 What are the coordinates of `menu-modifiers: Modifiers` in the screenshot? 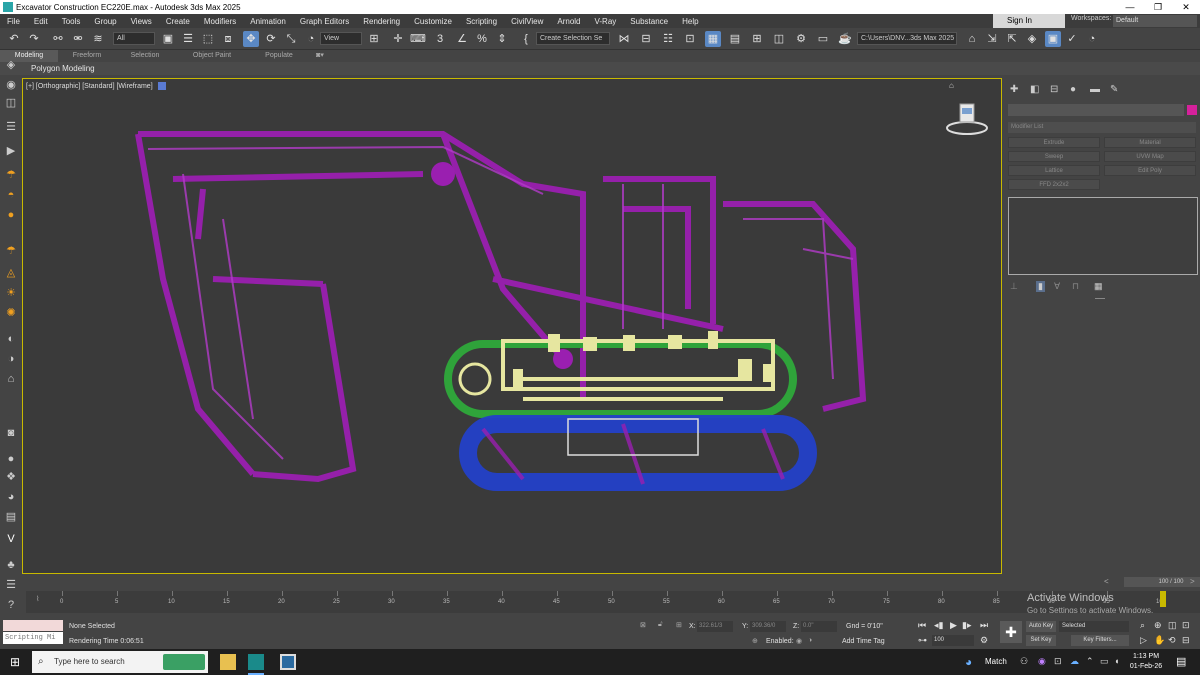 It's located at (220, 21).